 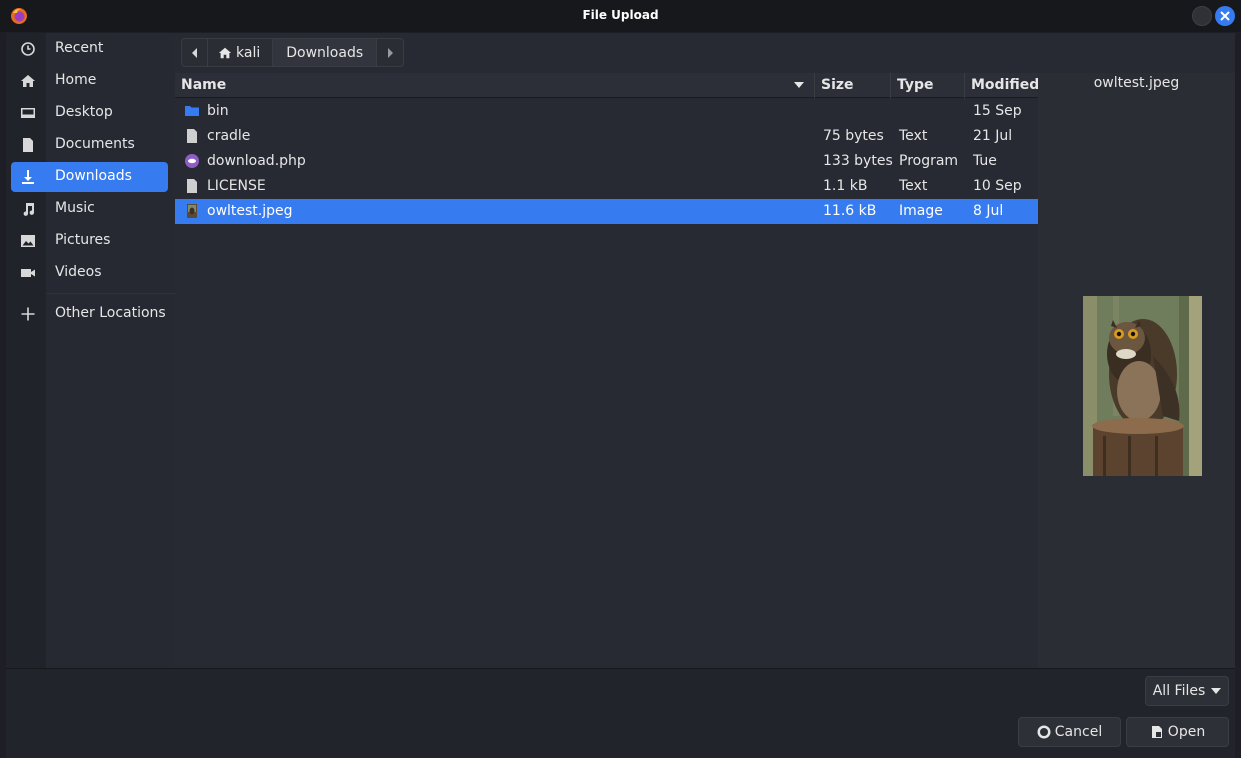 I want to click on file-filter-dropdown: All Files, so click(x=1187, y=691).